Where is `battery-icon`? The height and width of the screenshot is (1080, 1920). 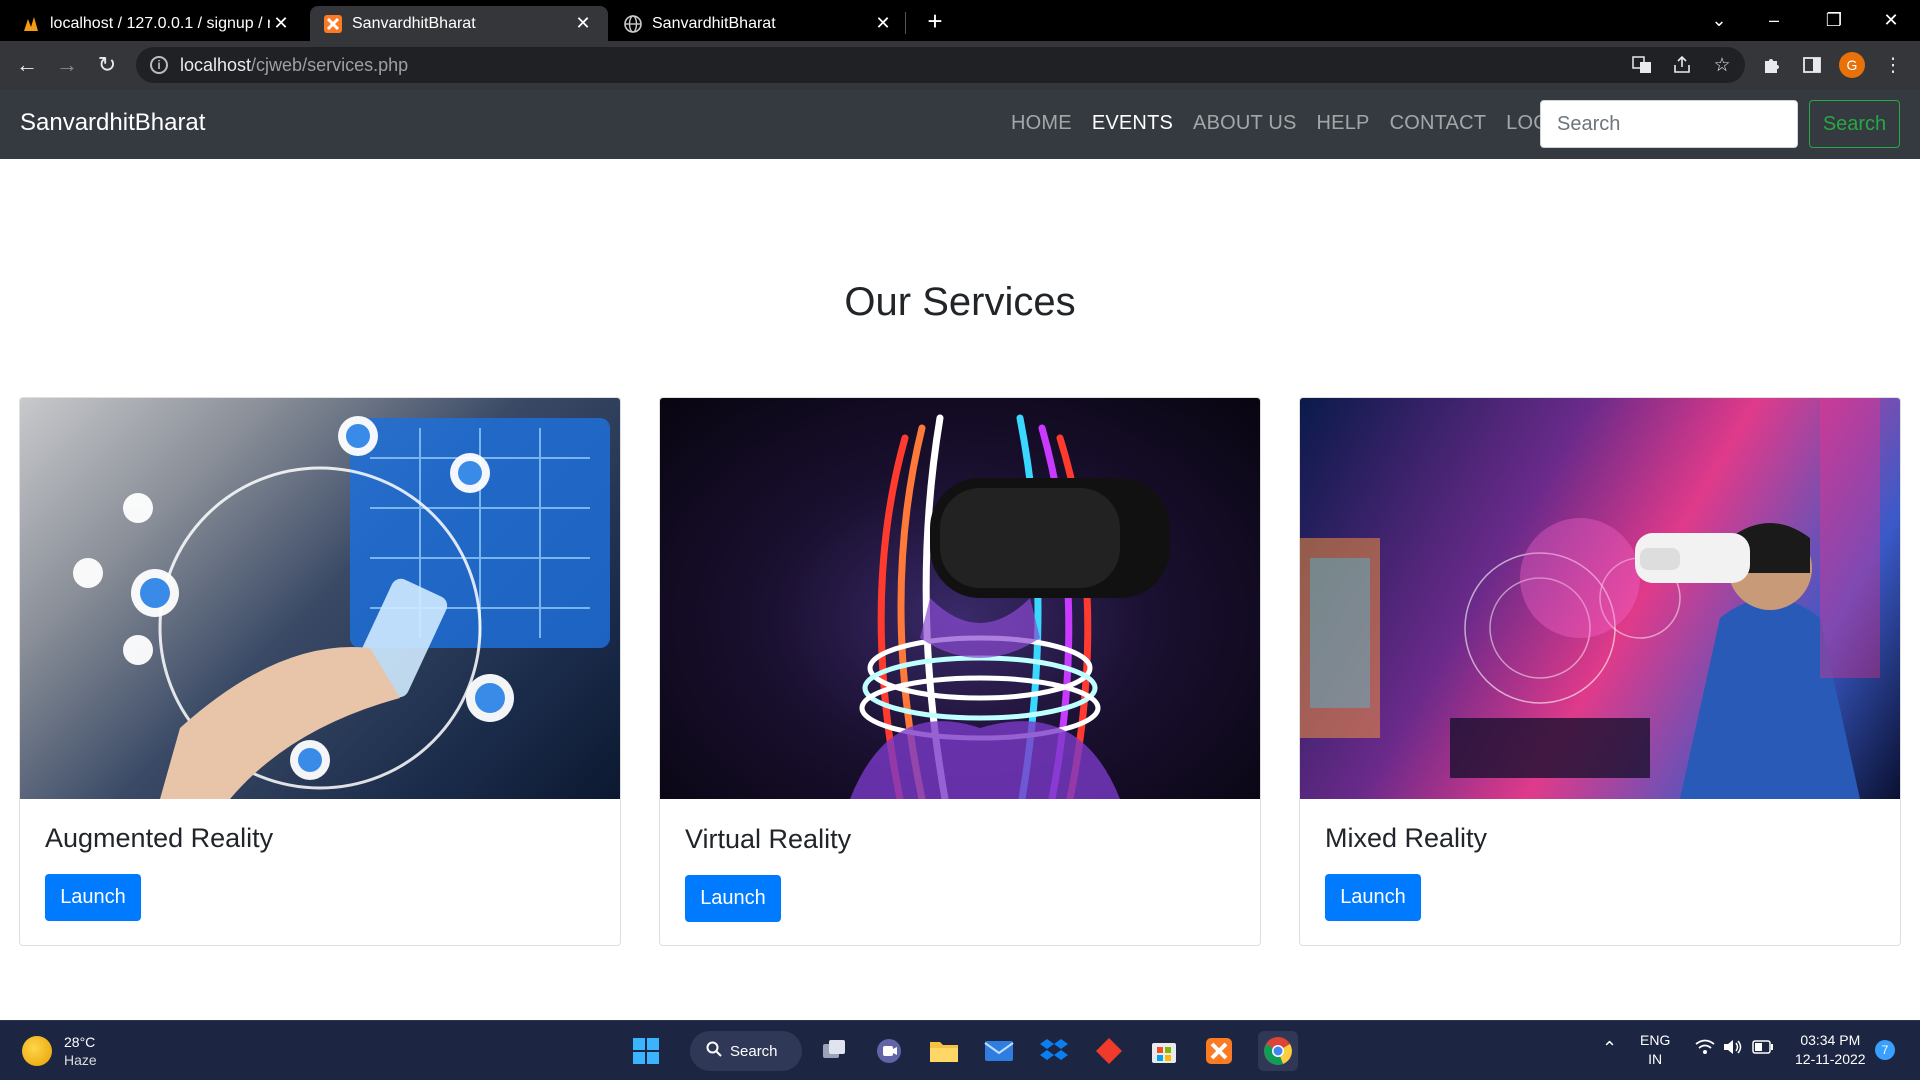 battery-icon is located at coordinates (1763, 1049).